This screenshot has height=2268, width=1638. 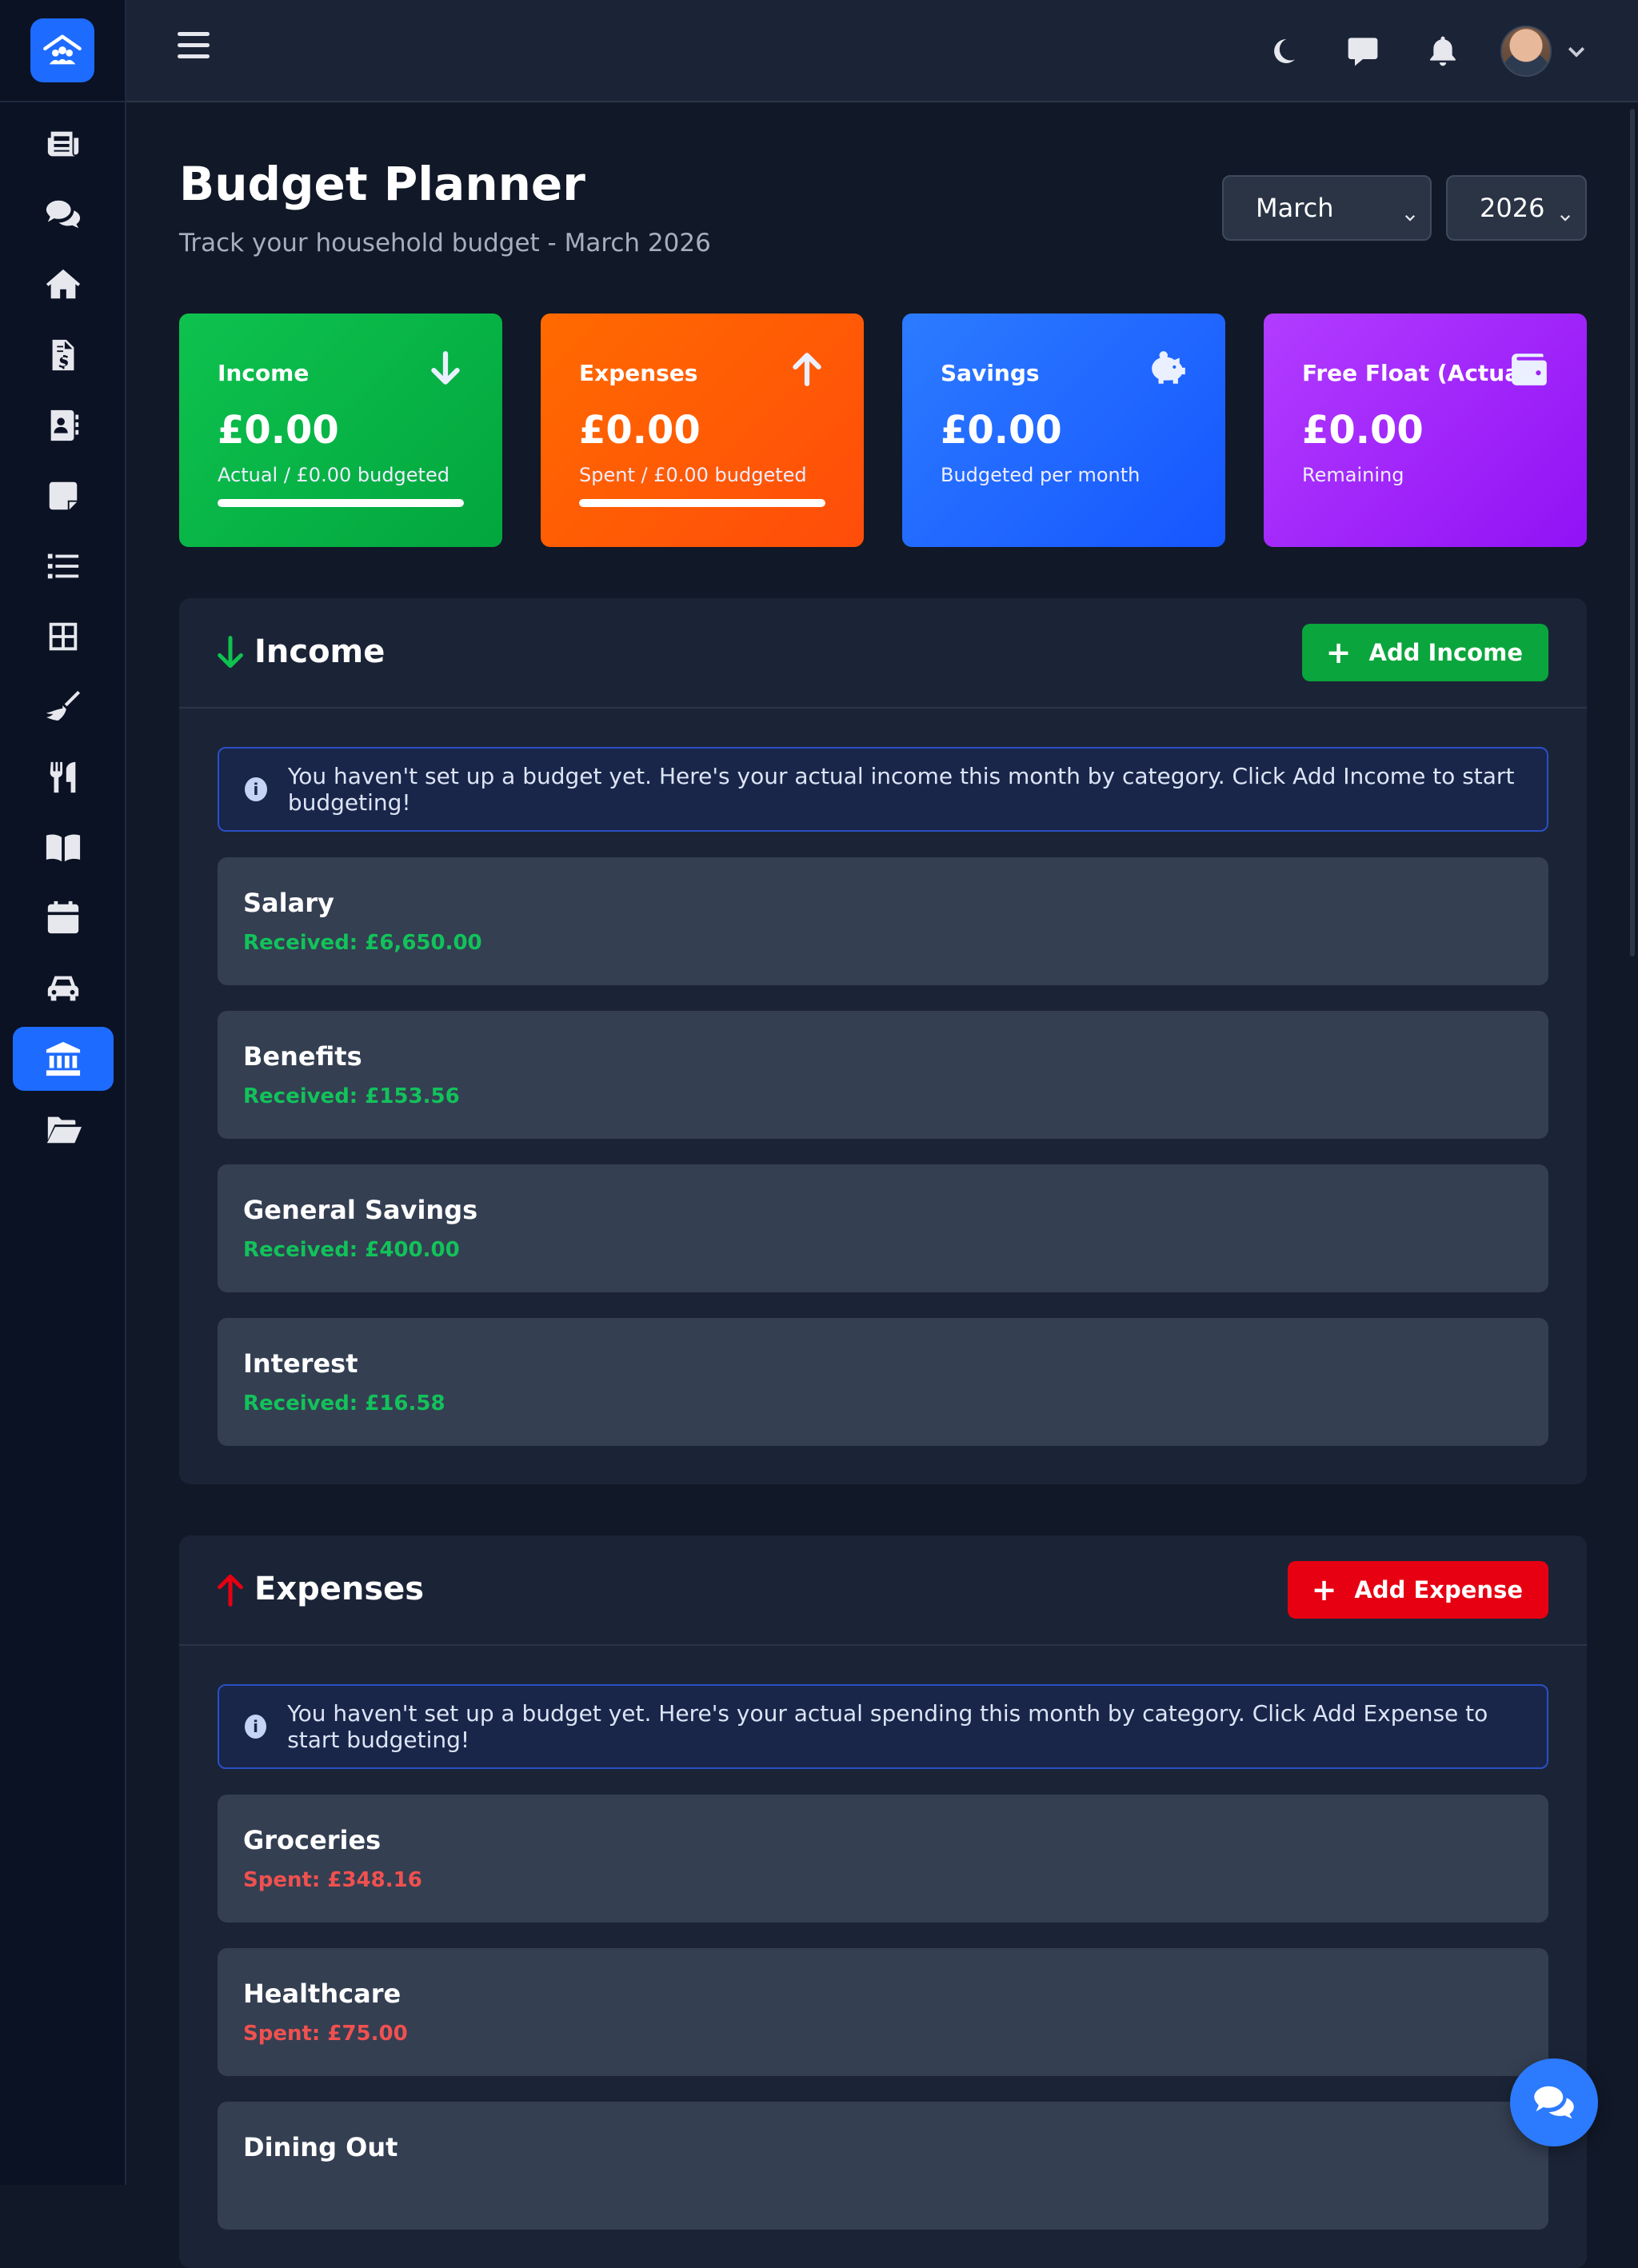 I want to click on sidebar-item-documents, so click(x=63, y=1129).